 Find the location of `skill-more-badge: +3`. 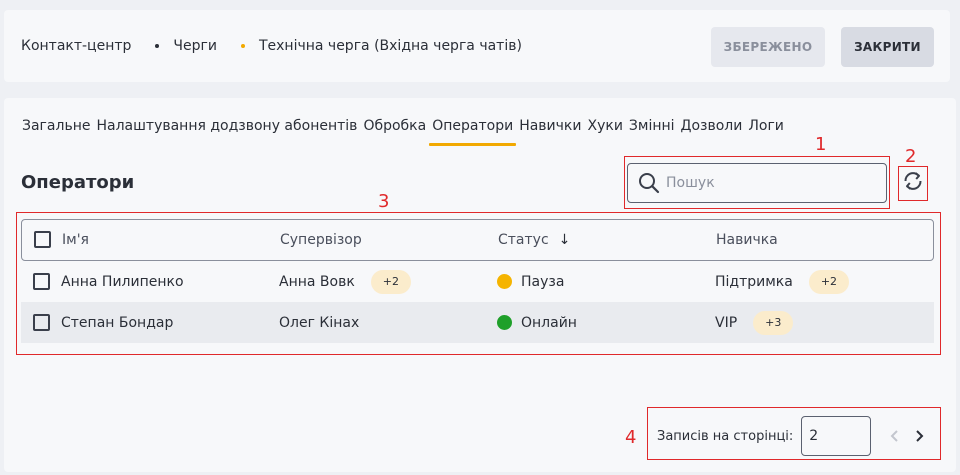

skill-more-badge: +3 is located at coordinates (773, 322).